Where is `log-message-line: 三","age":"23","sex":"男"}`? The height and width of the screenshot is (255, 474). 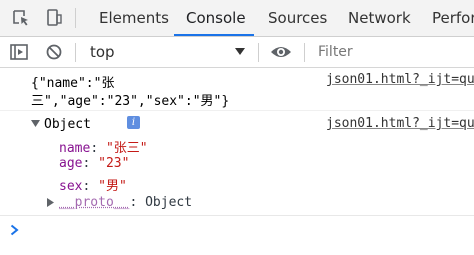 log-message-line: 三","age":"23","sex":"男"} is located at coordinates (130, 99).